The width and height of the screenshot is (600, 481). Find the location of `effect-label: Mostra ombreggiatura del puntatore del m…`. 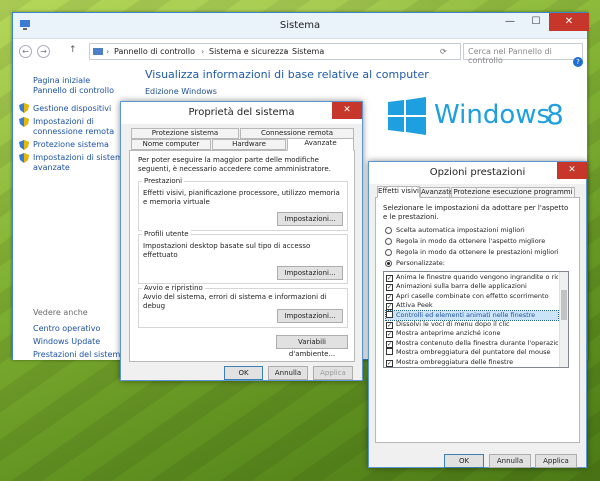

effect-label: Mostra ombreggiatura del puntatore del m… is located at coordinates (473, 352).